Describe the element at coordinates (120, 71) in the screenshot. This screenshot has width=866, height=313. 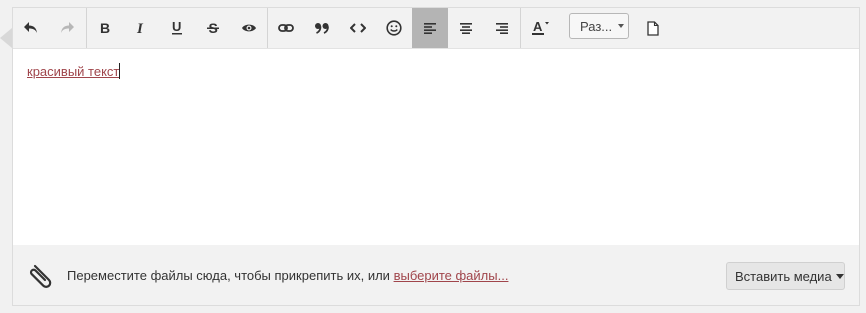
I see `text-cursor` at that location.